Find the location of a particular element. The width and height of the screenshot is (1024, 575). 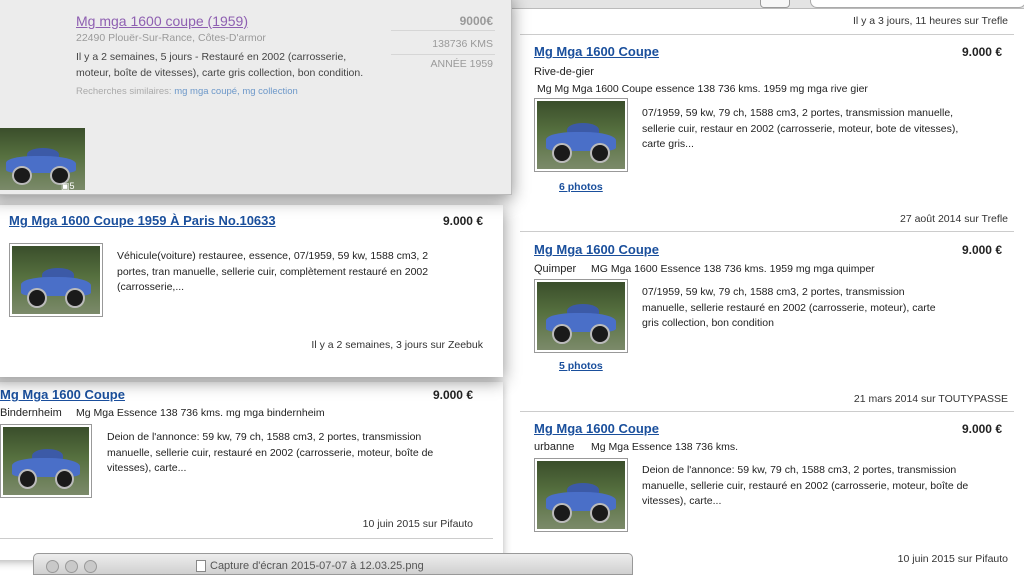

photo-count-badge: ▣5 is located at coordinates (68, 186).